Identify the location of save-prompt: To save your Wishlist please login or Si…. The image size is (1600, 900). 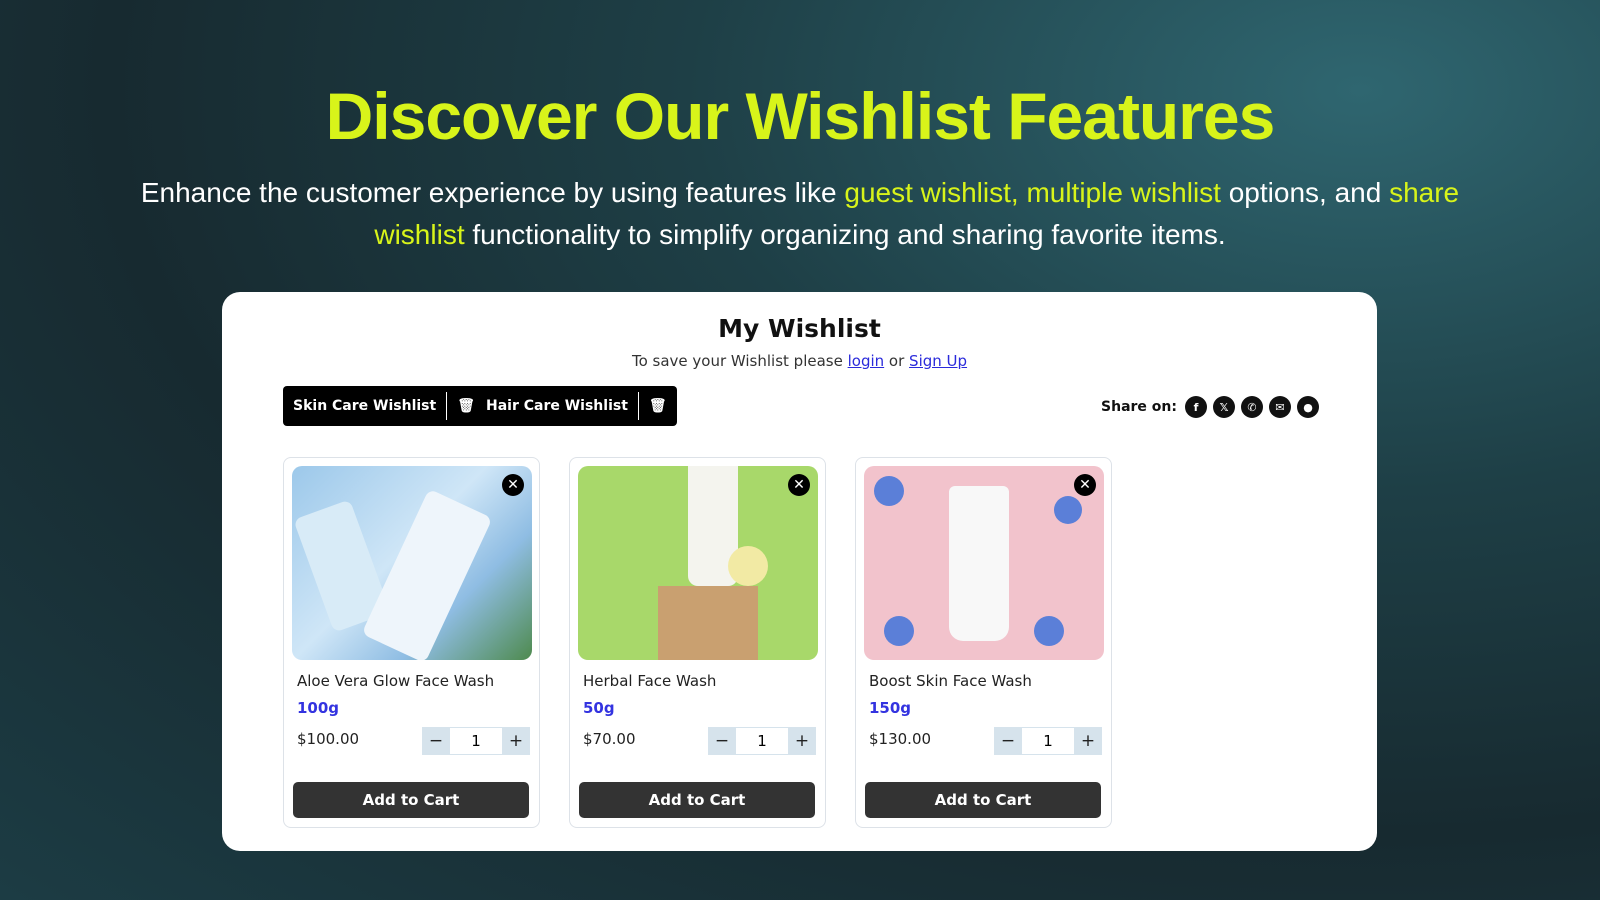
(799, 361).